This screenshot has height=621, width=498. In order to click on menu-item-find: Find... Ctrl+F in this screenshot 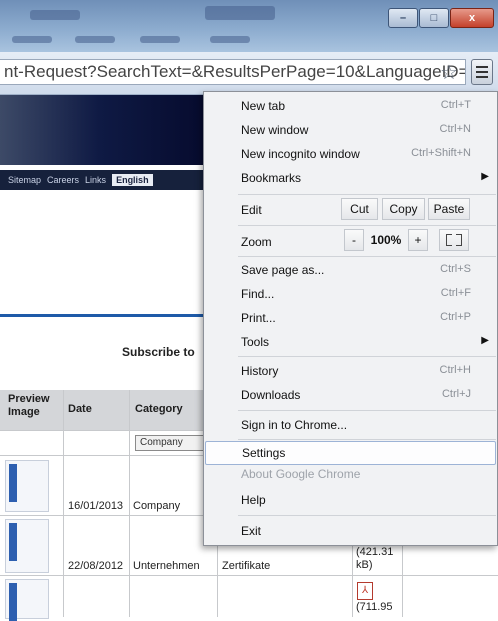, I will do `click(350, 294)`.